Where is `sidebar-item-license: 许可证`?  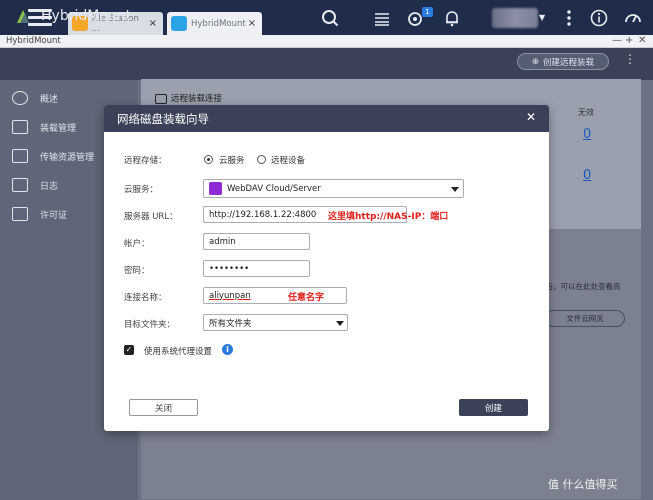
sidebar-item-license: 许可证 is located at coordinates (39, 214).